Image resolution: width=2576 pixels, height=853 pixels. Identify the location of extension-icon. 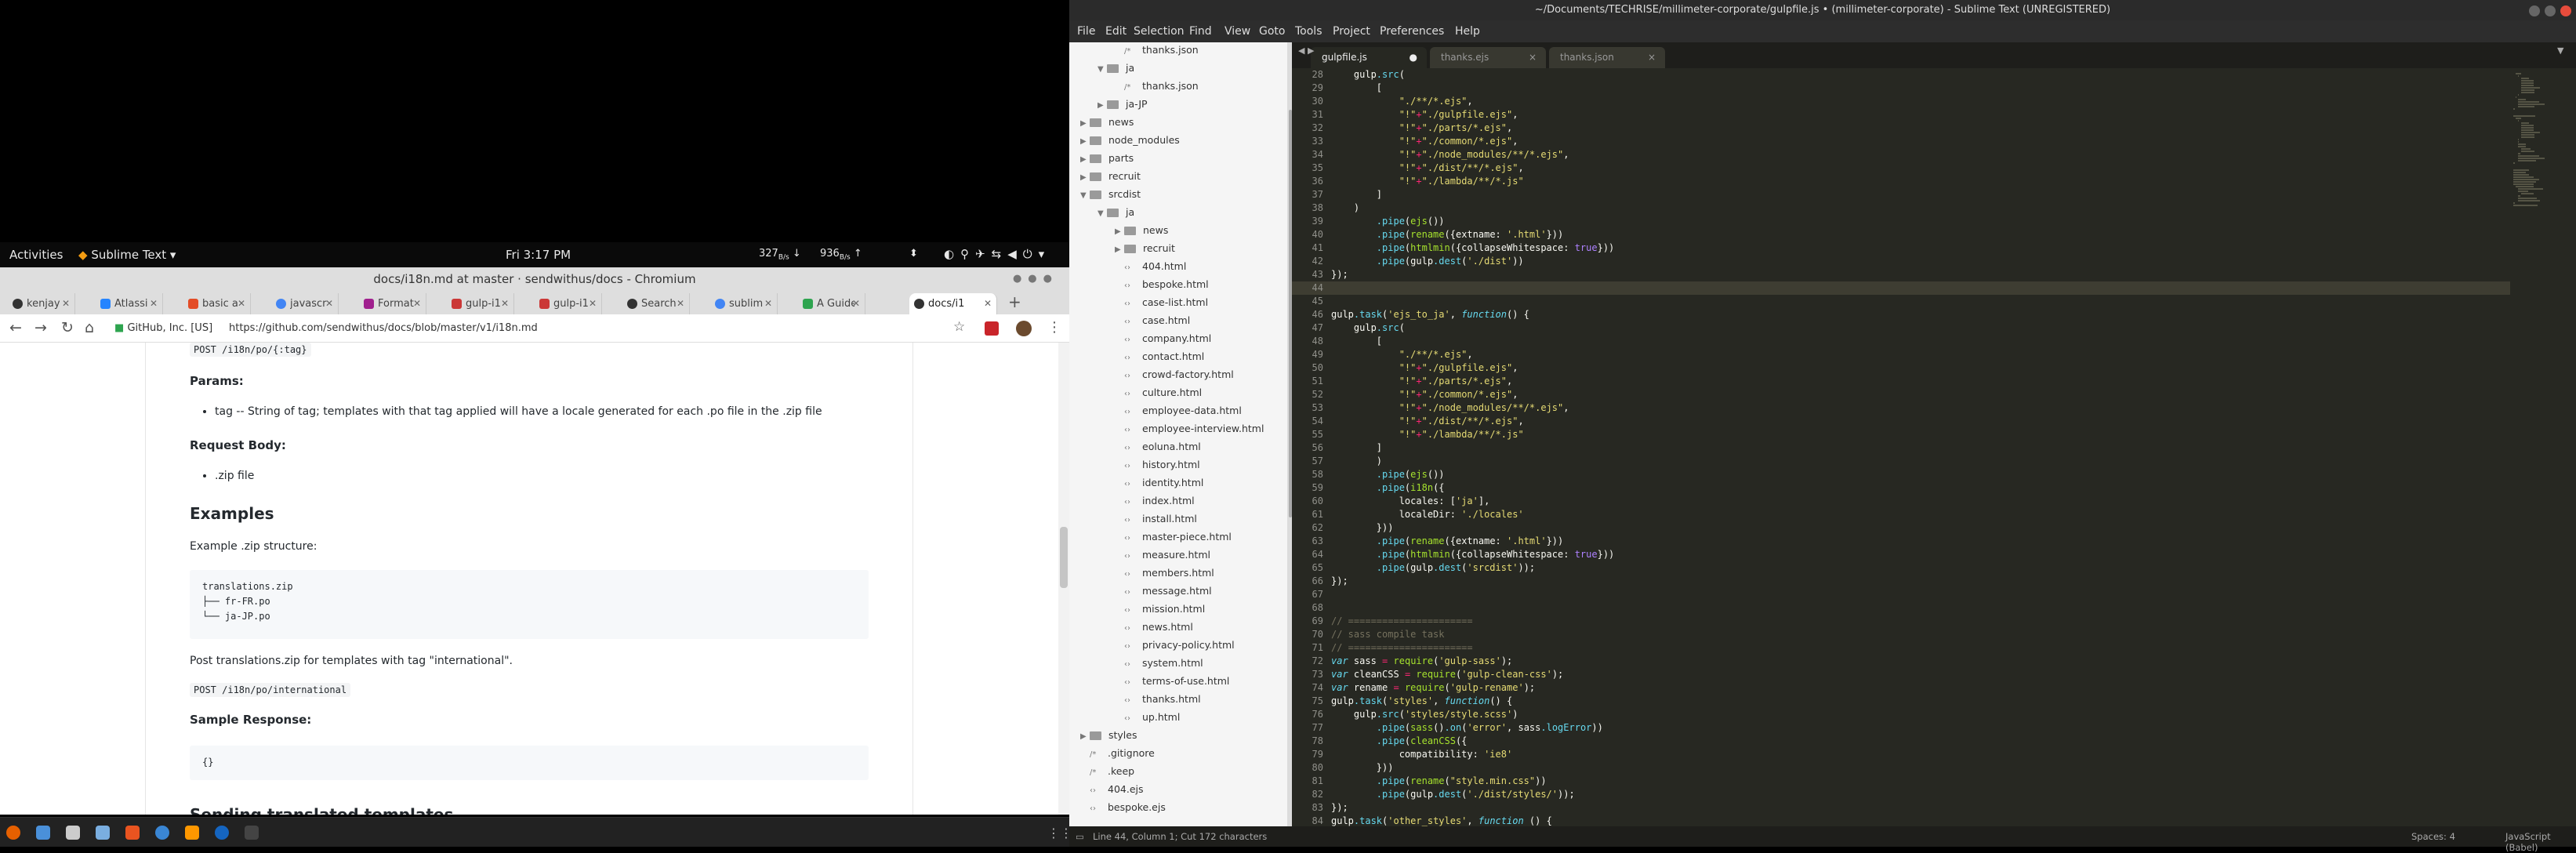
(992, 329).